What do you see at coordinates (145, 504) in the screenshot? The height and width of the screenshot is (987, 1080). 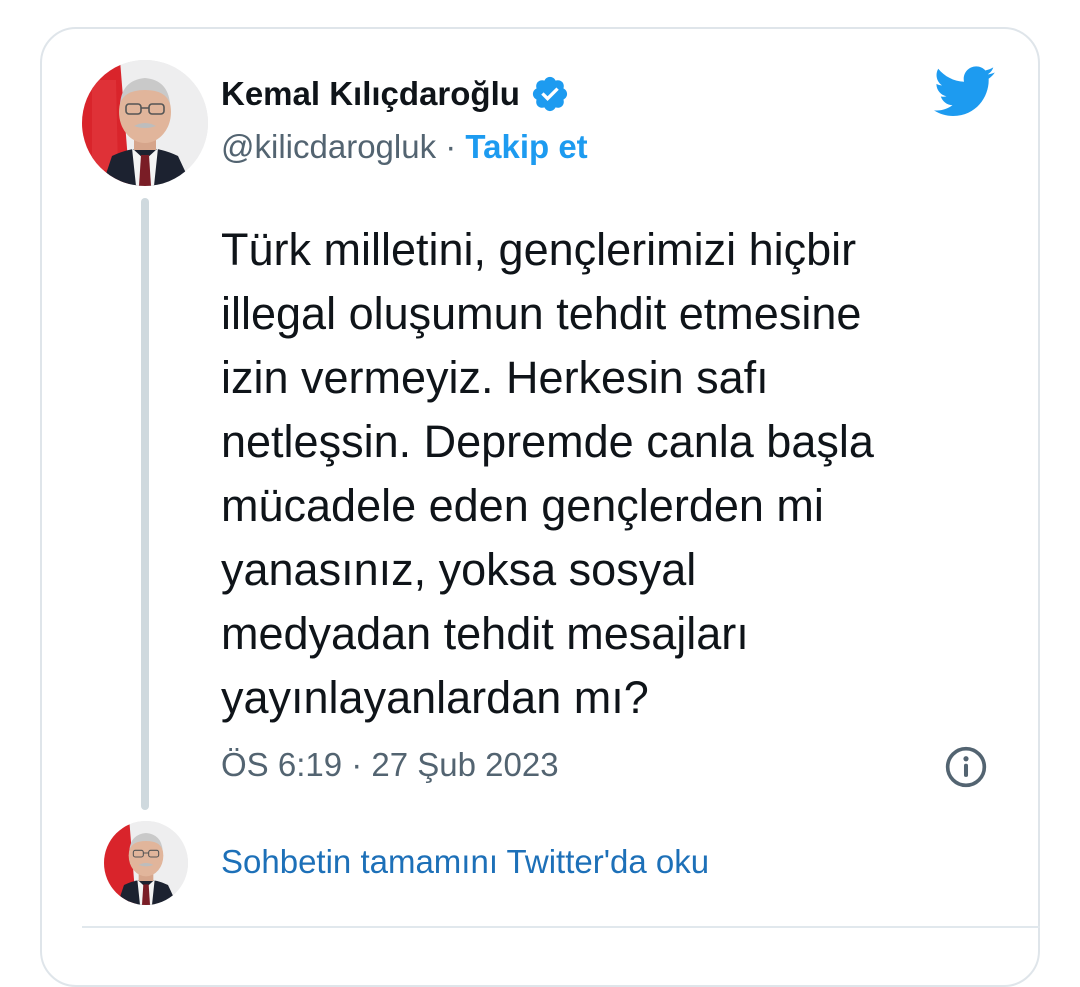 I see `thread-connector-line` at bounding box center [145, 504].